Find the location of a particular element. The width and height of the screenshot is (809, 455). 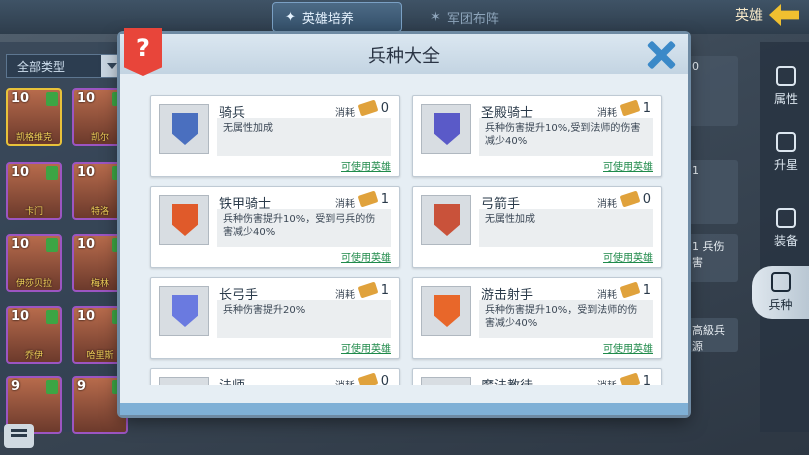

type-filter-value: 全部类型 is located at coordinates (41, 67).